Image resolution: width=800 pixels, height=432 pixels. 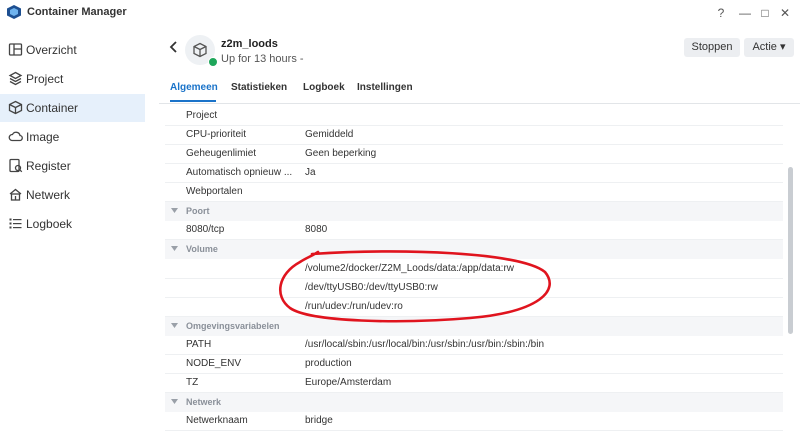 I want to click on close-icon: ✕, so click(x=785, y=13).